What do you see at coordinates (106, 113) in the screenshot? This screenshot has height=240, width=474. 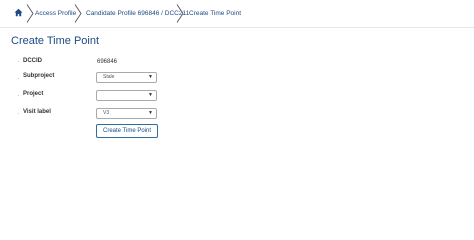 I see `visit-label-selected-value: V3` at bounding box center [106, 113].